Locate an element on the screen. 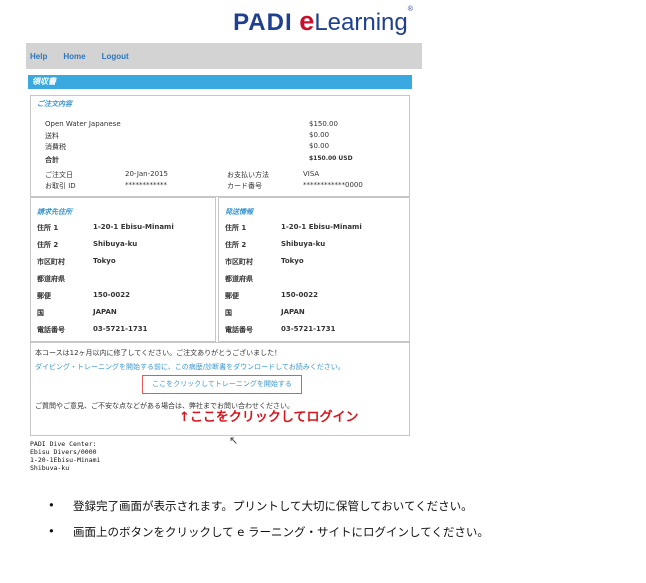  tax-value: $0.00 is located at coordinates (319, 146).